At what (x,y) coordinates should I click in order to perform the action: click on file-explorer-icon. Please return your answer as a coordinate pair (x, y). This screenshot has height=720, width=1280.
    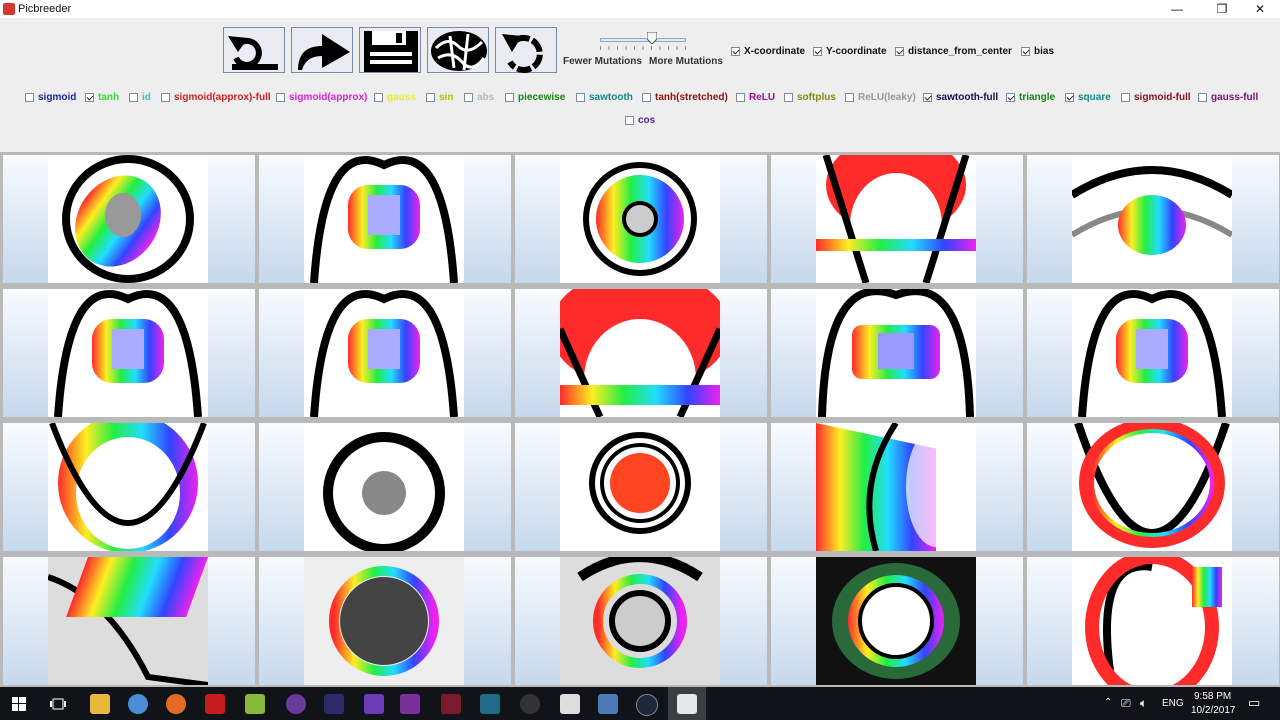
    Looking at the image, I should click on (100, 704).